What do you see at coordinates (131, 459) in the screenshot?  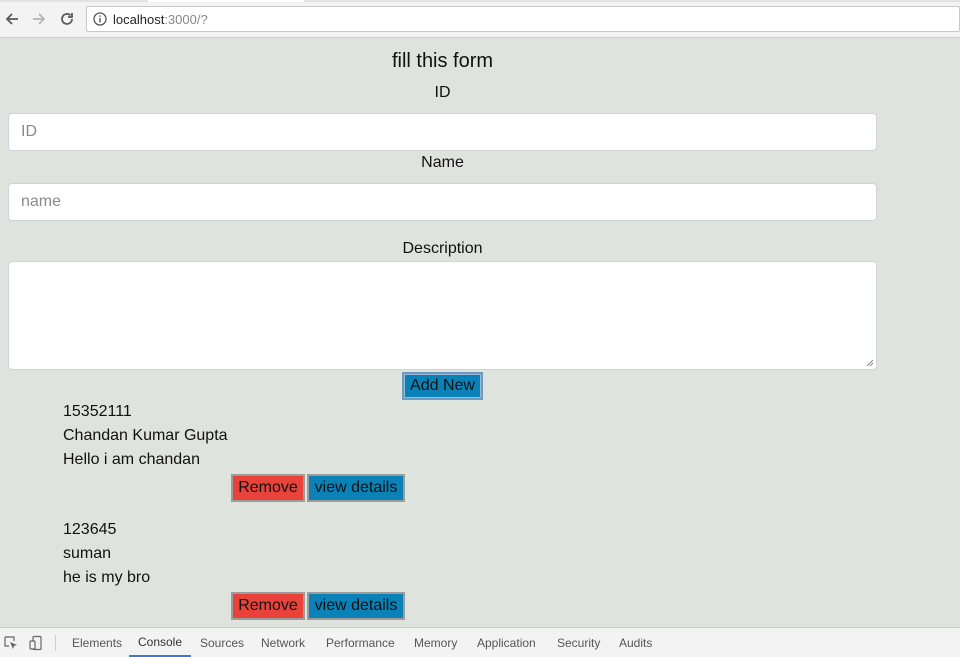 I see `item-description: Hello i am chandan` at bounding box center [131, 459].